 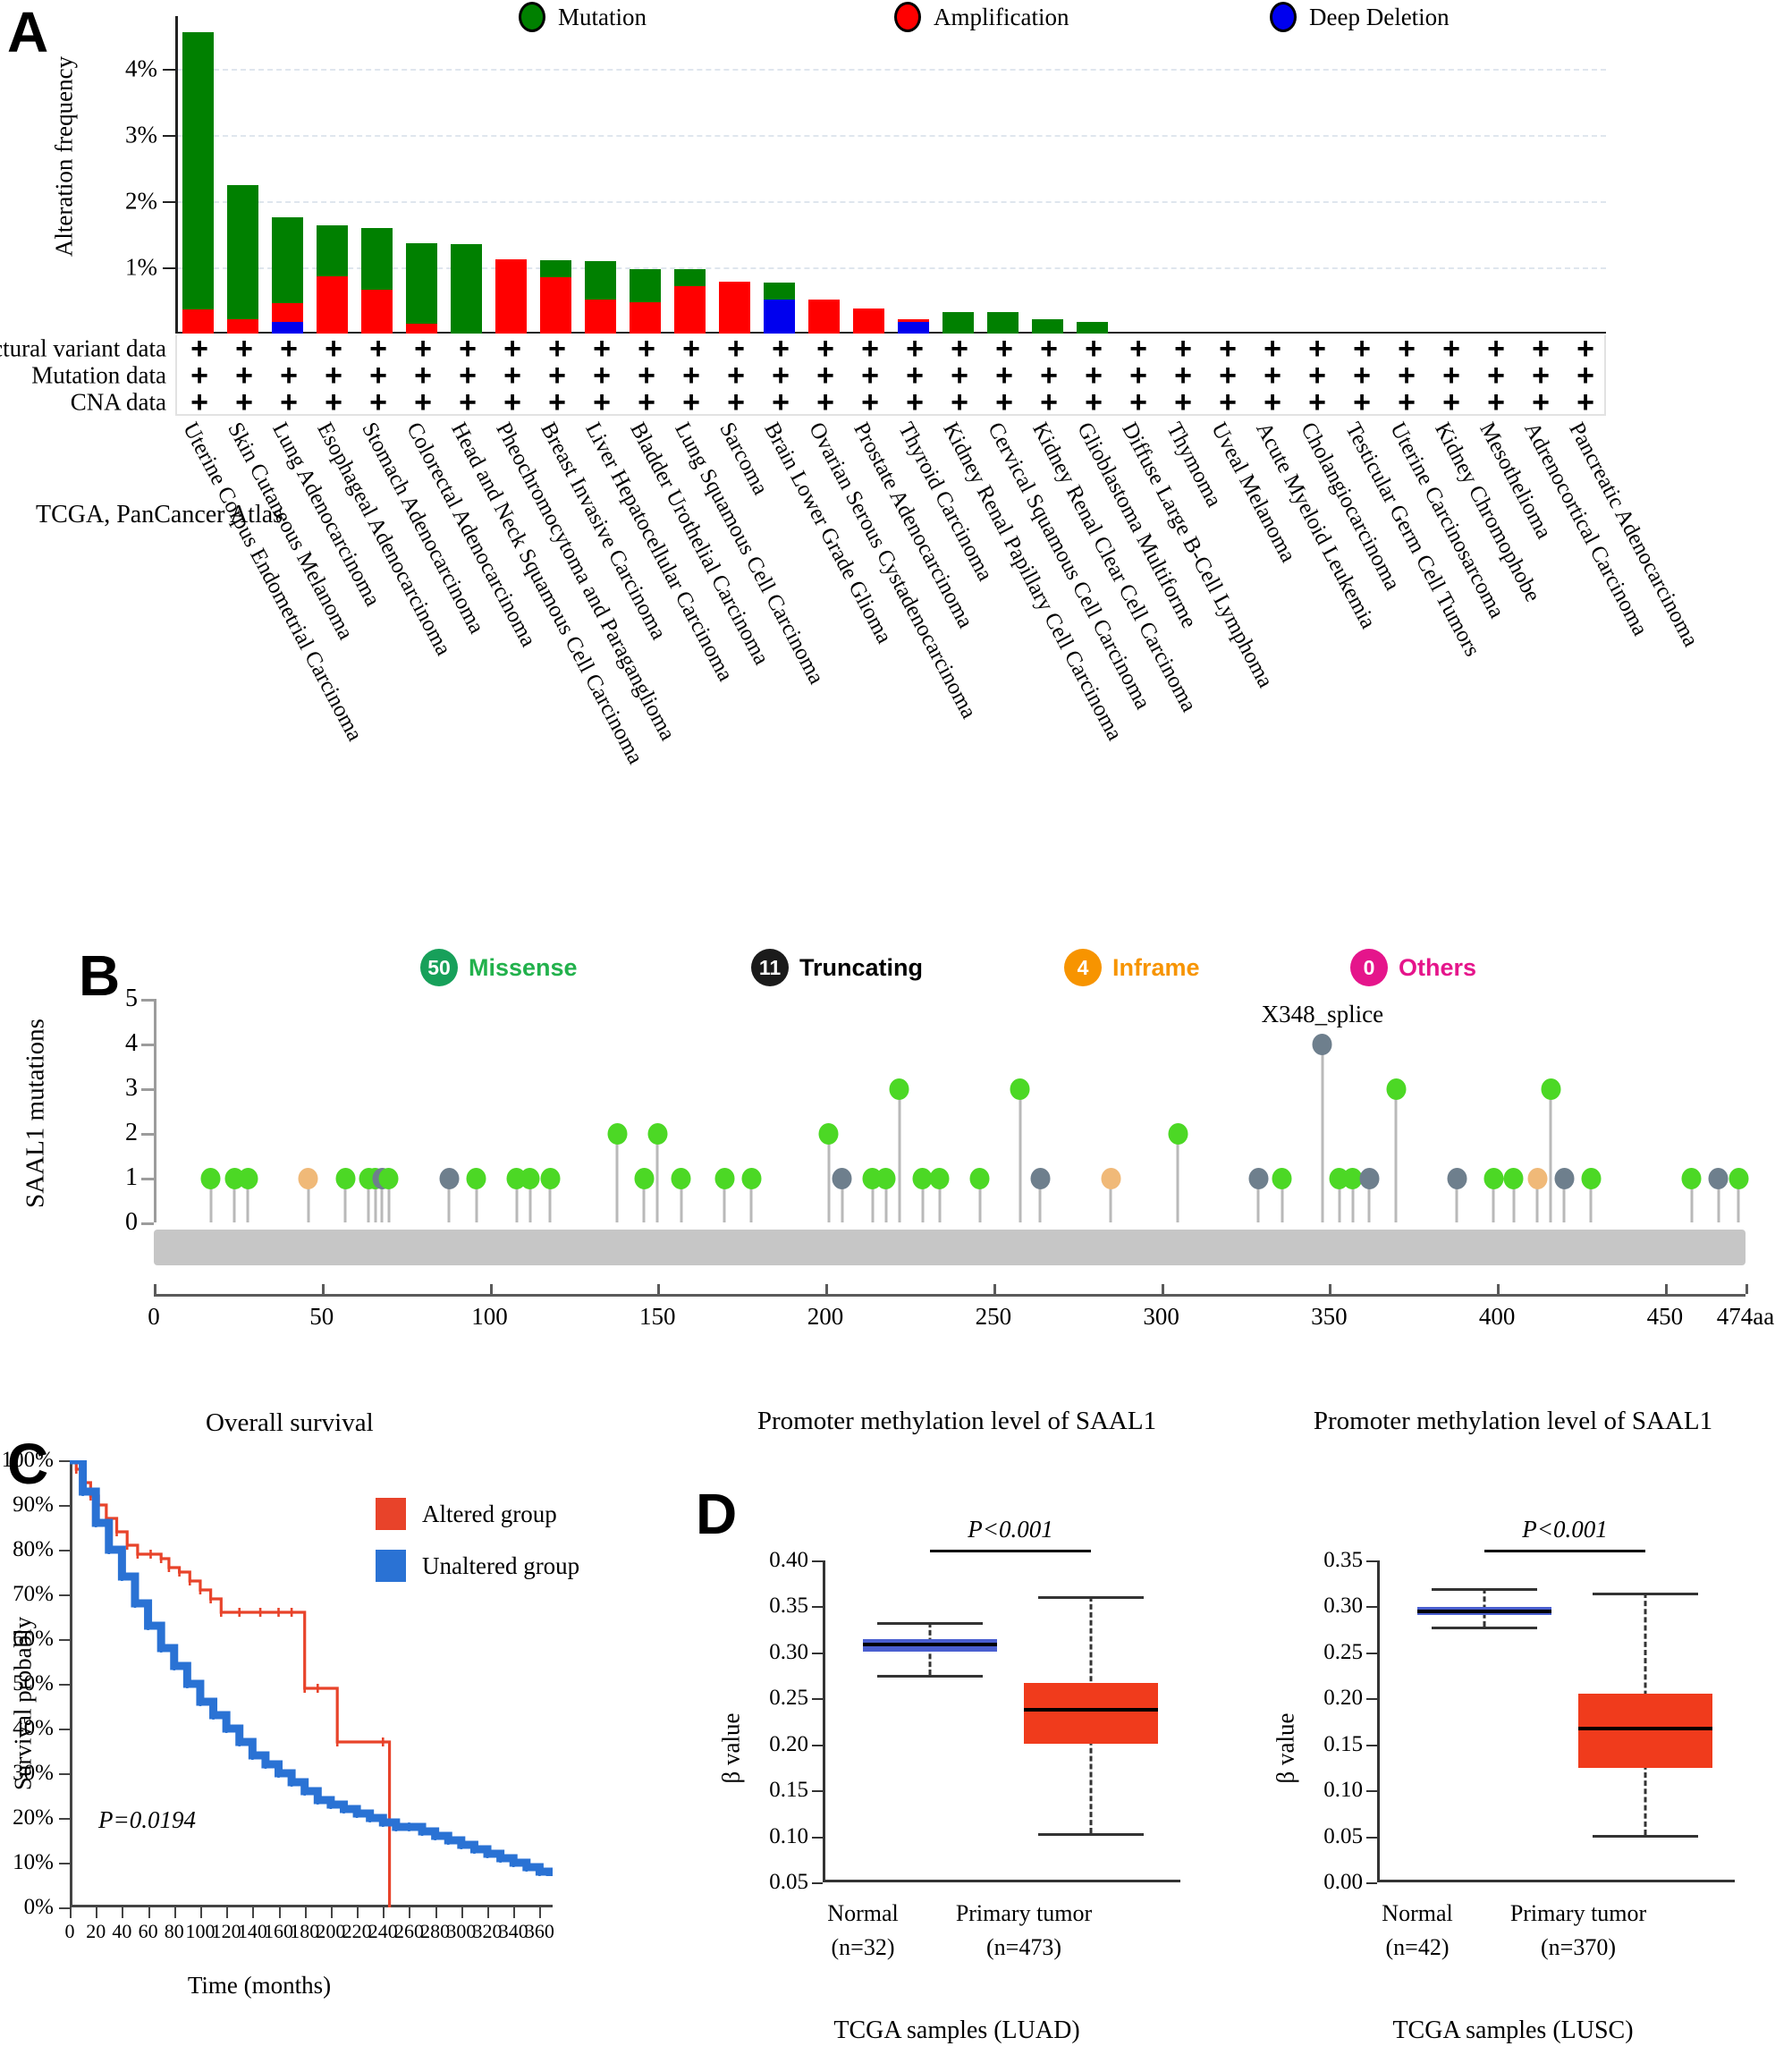 What do you see at coordinates (770, 967) in the screenshot?
I see `panel-b-legend-count-badge: 11` at bounding box center [770, 967].